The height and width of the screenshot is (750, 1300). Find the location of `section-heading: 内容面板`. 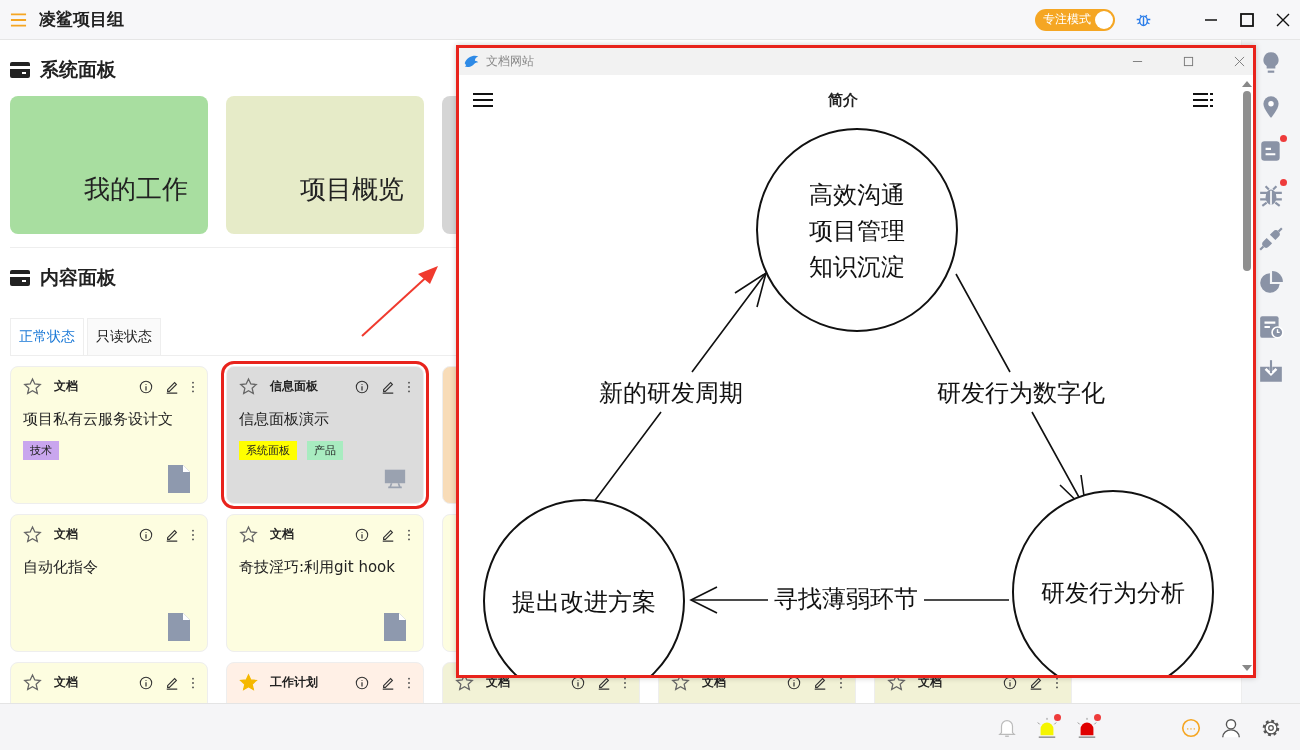

section-heading: 内容面板 is located at coordinates (78, 277).